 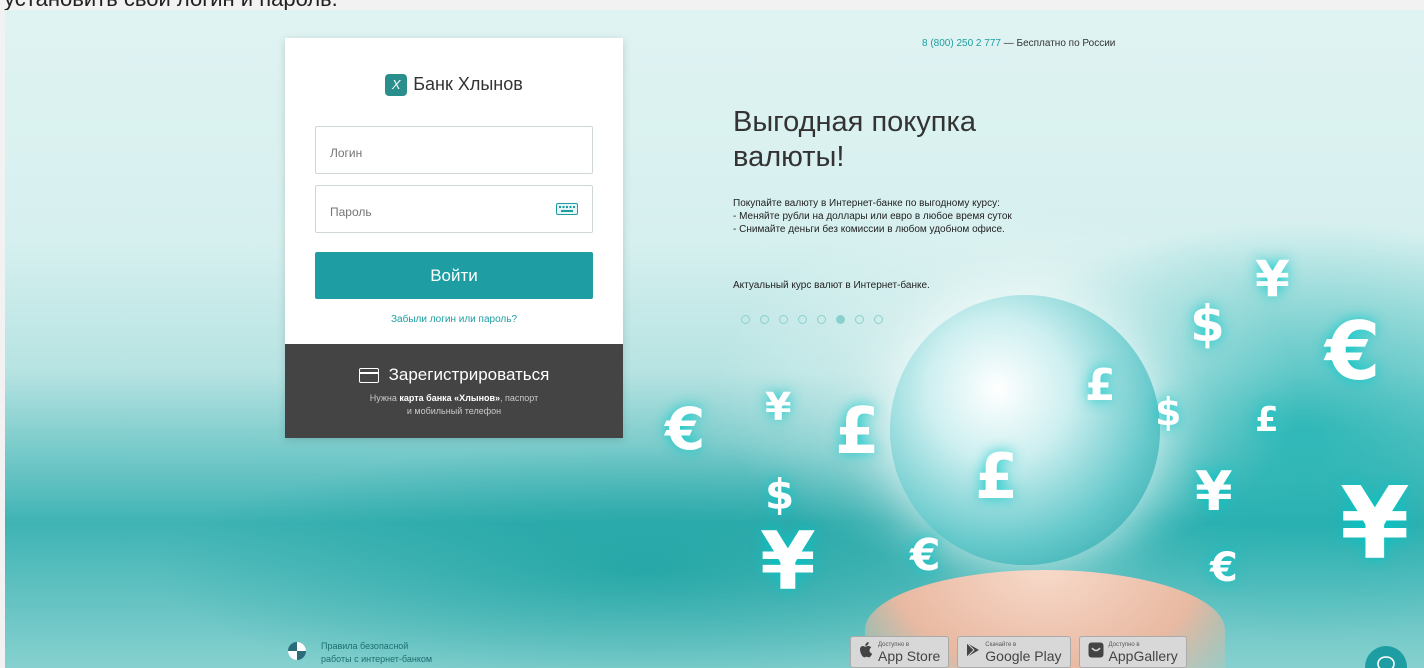 What do you see at coordinates (854, 140) in the screenshot?
I see `promo-title: Выгодная покупка валюты!` at bounding box center [854, 140].